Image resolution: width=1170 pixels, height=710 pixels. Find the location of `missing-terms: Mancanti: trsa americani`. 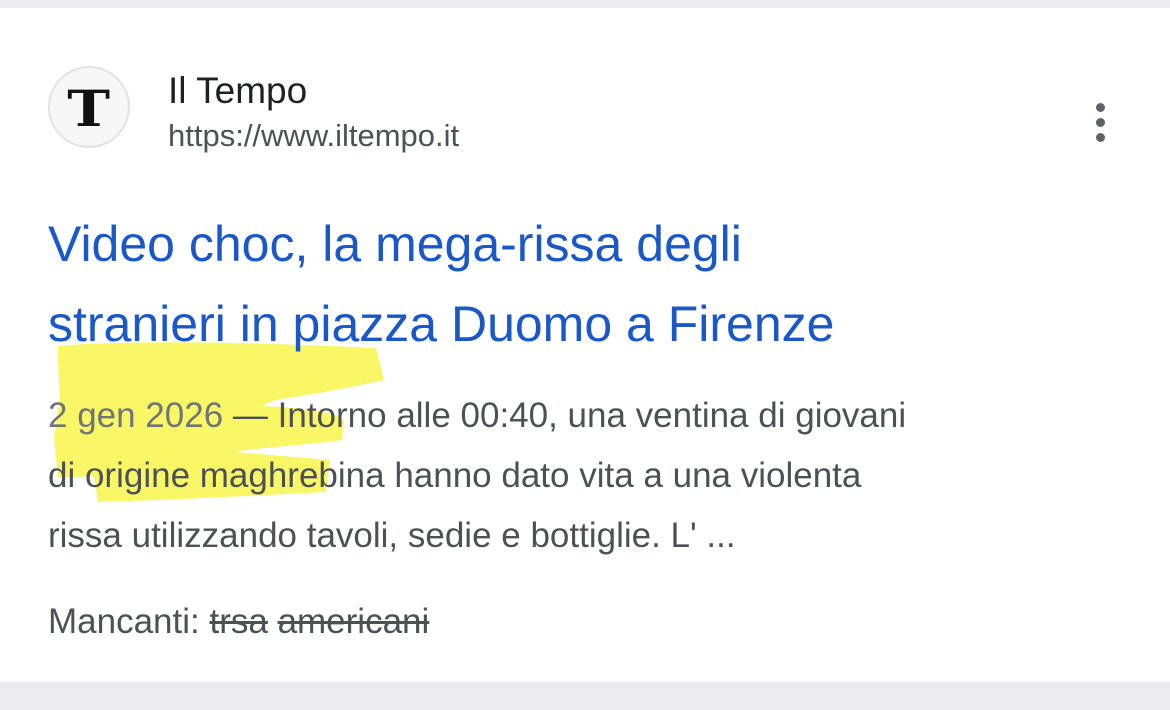

missing-terms: Mancanti: trsa americani is located at coordinates (238, 622).